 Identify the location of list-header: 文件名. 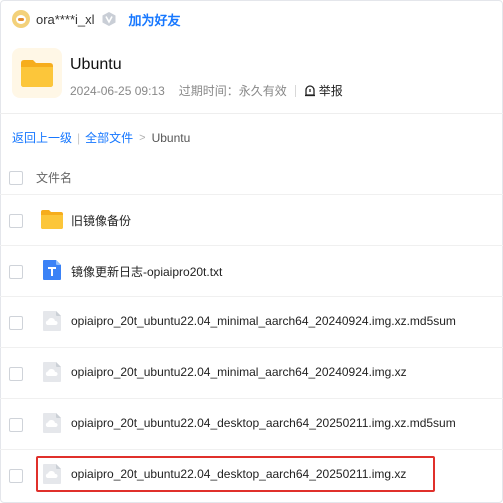
(251, 177).